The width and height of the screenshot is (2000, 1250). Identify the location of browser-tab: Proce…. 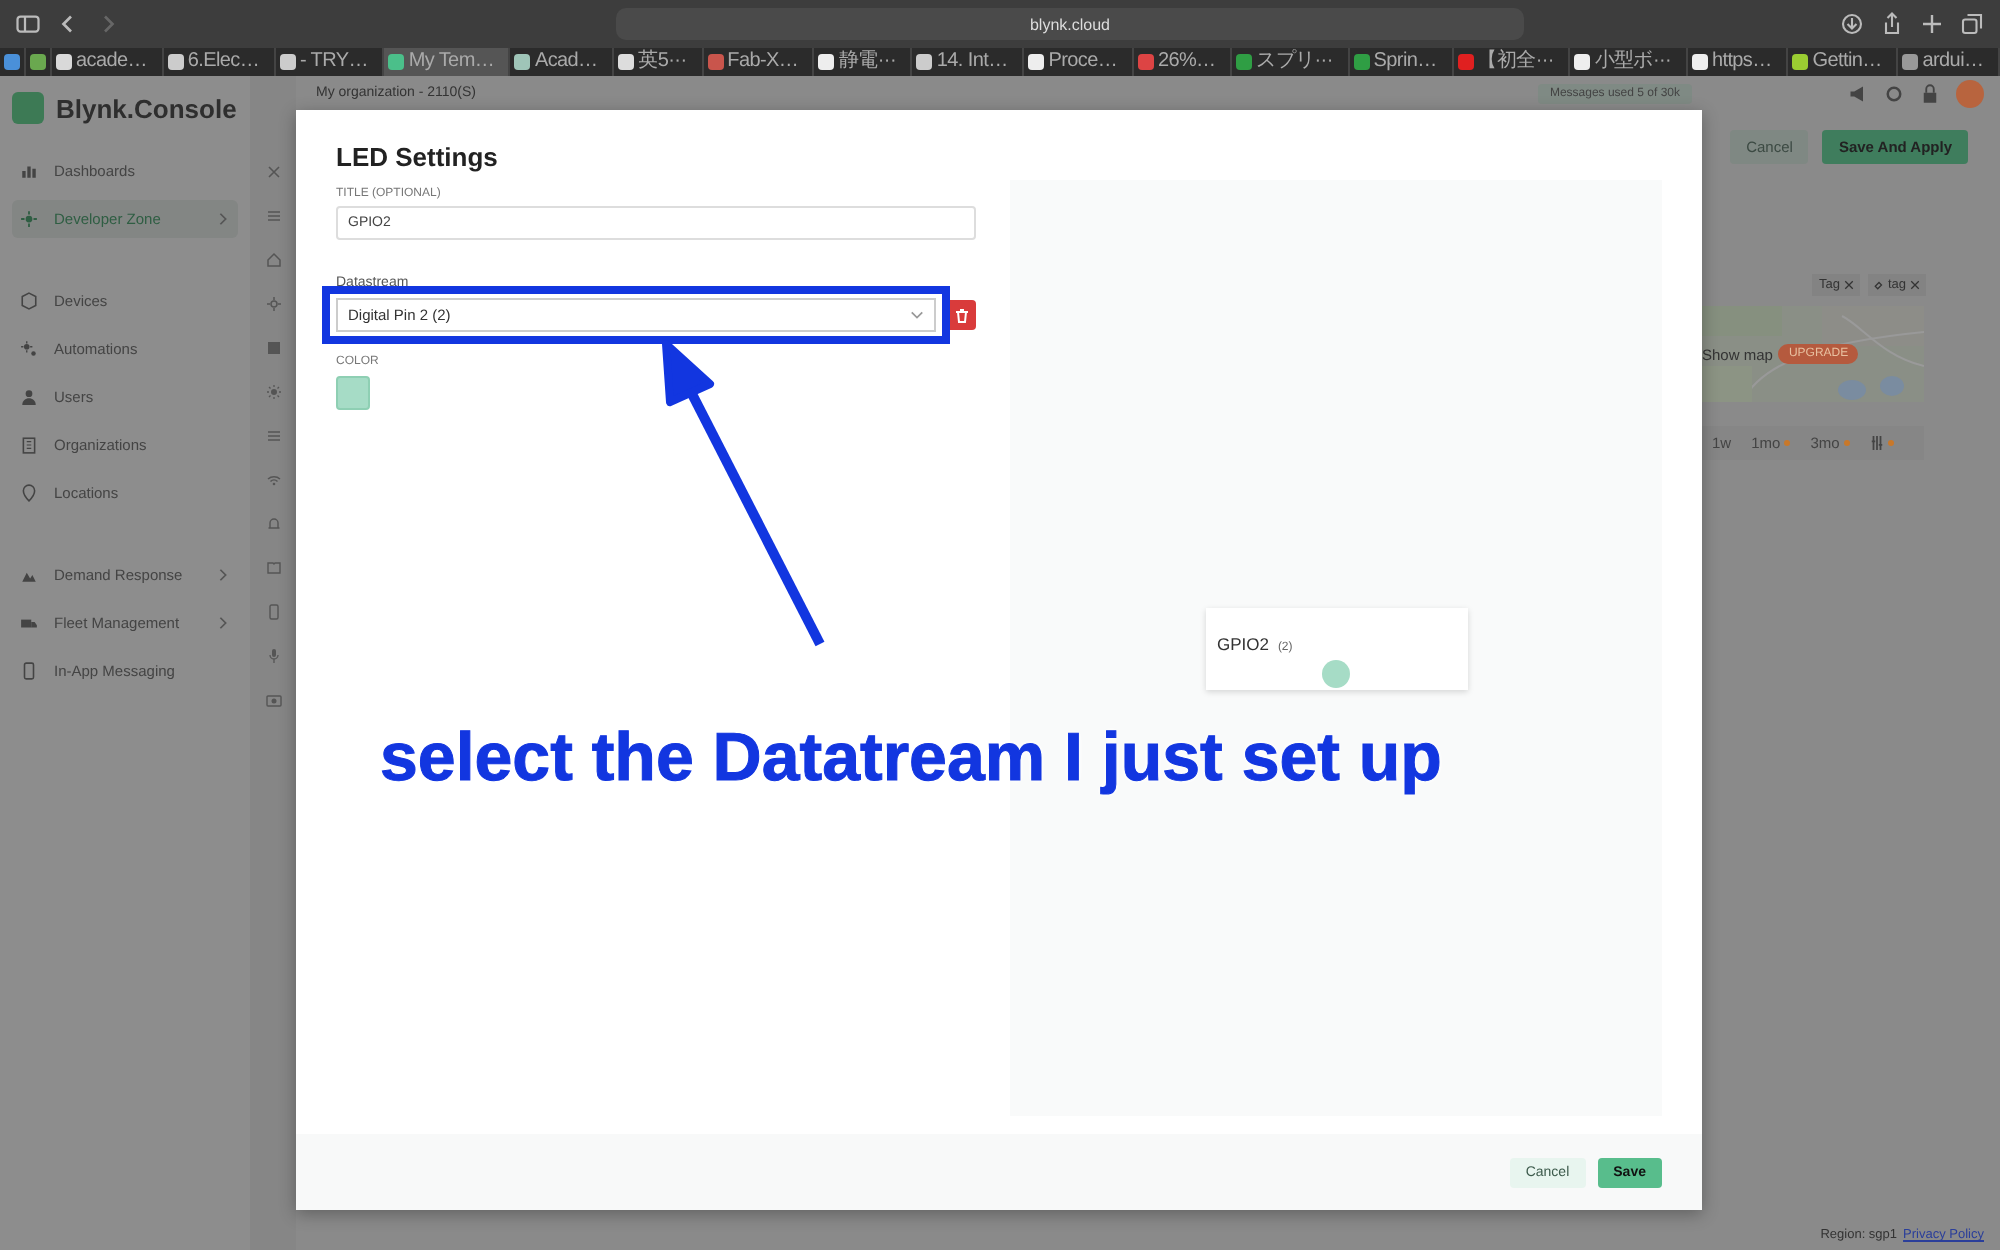
(1079, 62).